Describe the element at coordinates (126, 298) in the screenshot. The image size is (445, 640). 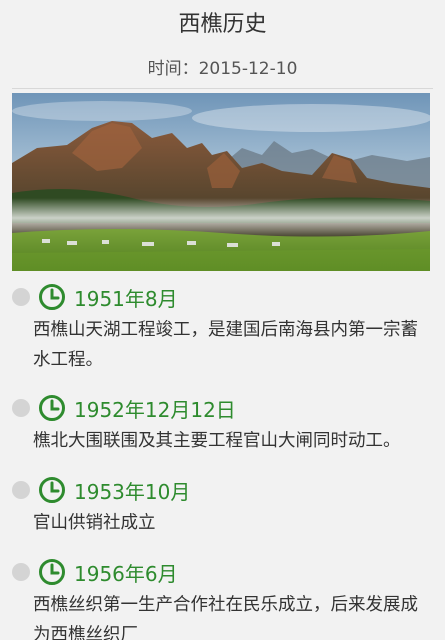
I see `entry-date: 1951年8月` at that location.